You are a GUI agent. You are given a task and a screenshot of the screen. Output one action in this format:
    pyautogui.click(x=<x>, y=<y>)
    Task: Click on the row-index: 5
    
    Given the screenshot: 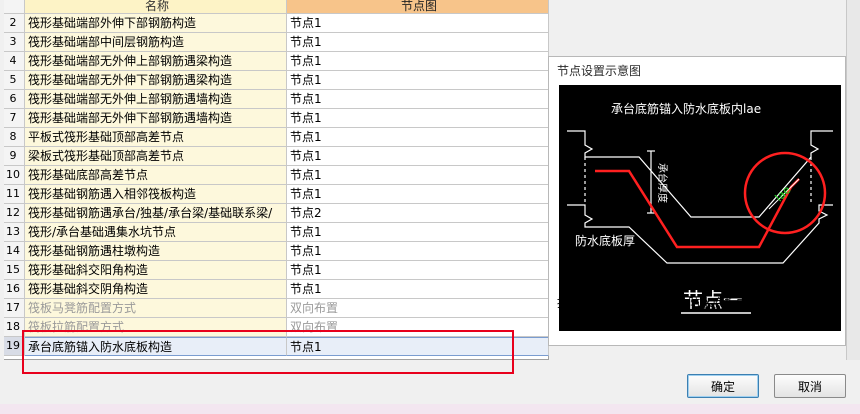 What is the action you would take?
    pyautogui.click(x=14, y=80)
    